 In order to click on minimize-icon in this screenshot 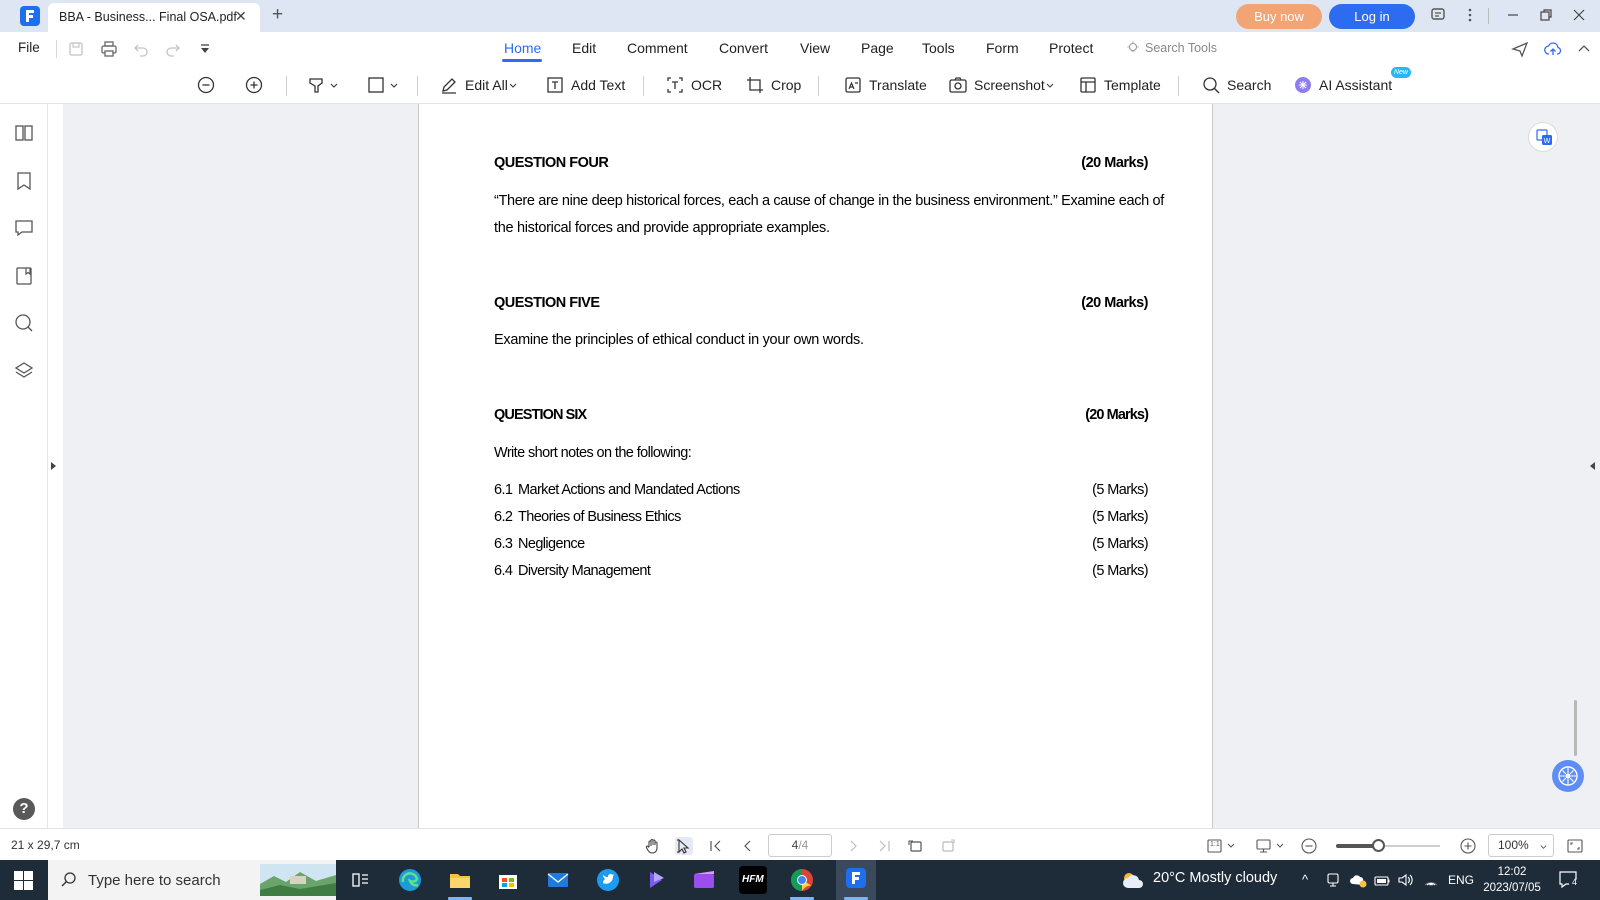, I will do `click(1514, 16)`.